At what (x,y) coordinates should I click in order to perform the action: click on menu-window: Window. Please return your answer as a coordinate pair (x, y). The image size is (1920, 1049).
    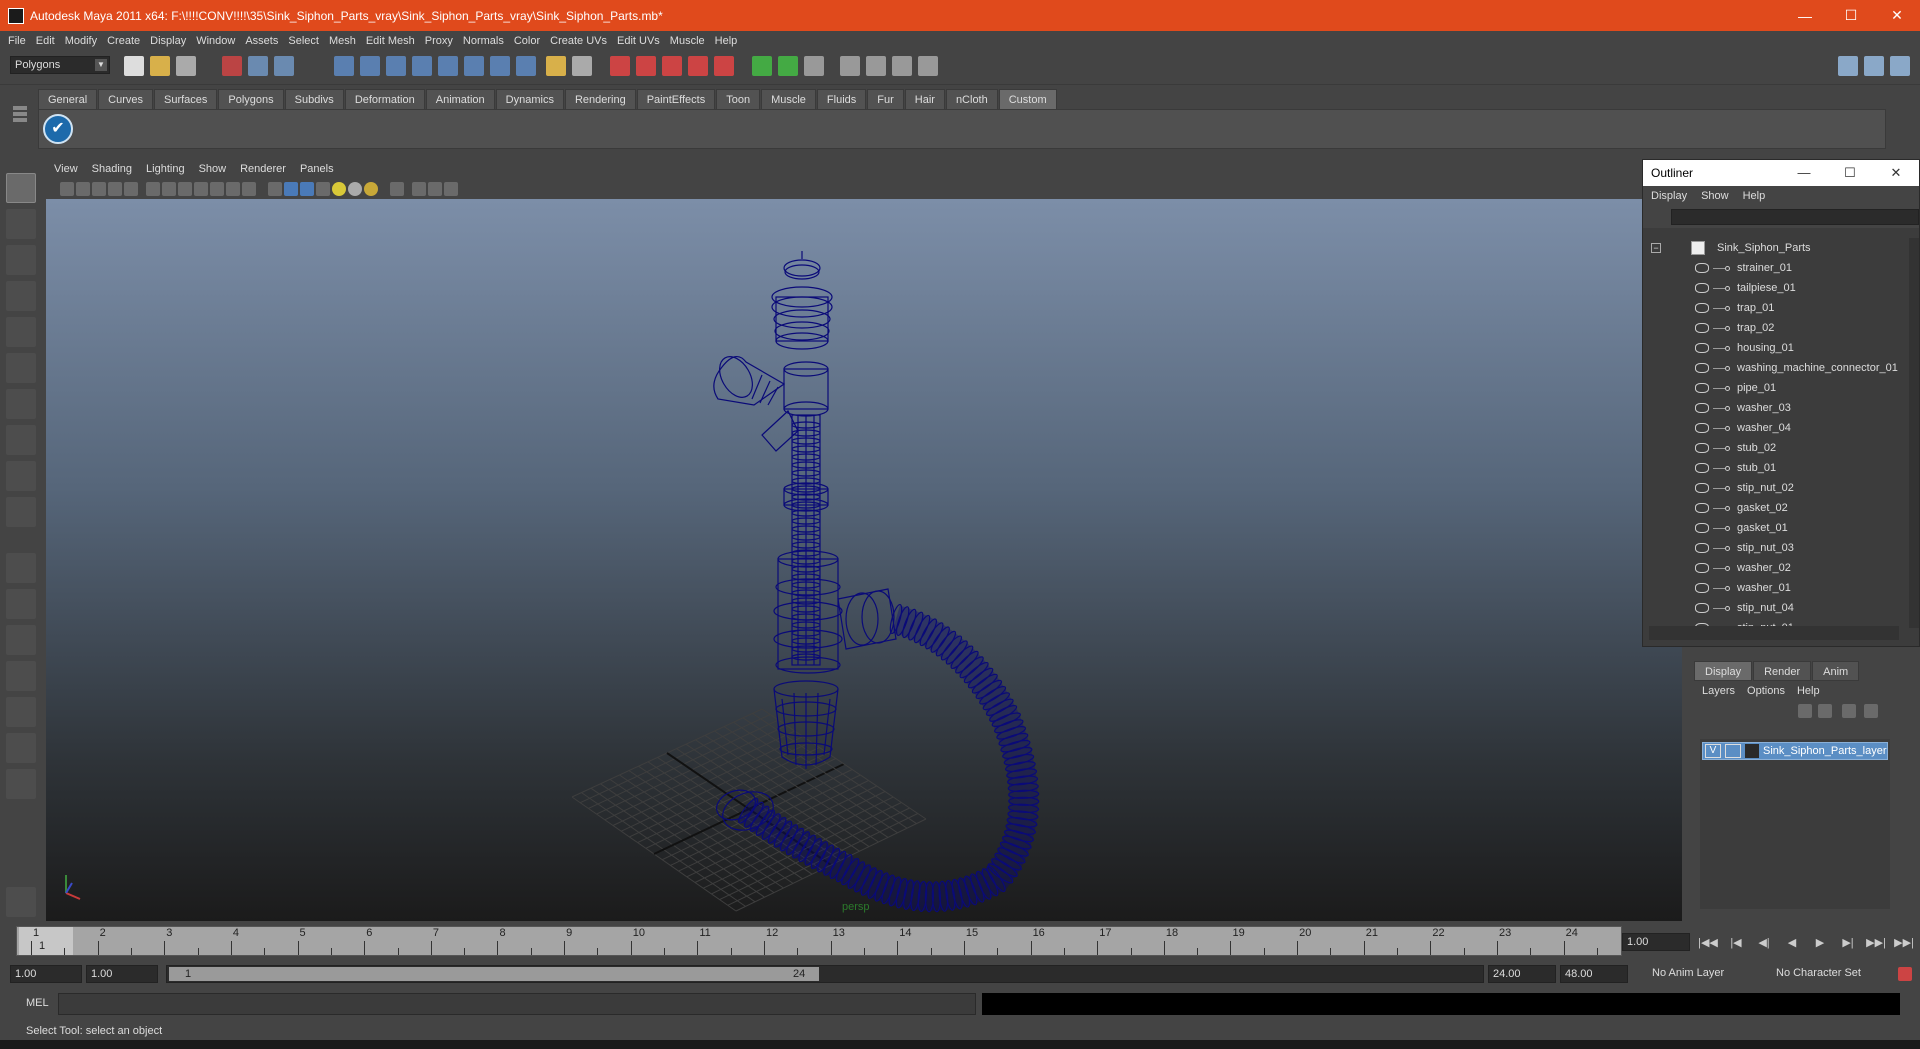
    Looking at the image, I should click on (215, 41).